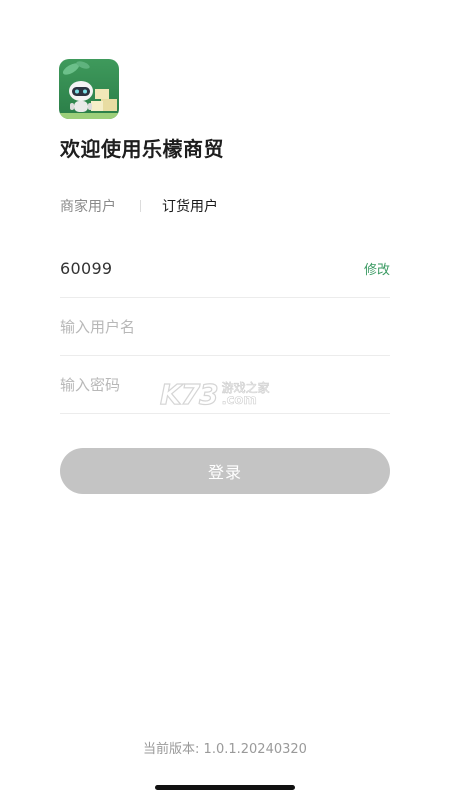 Image resolution: width=450 pixels, height=800 pixels. I want to click on tab-merchant-user: 商家用户, so click(88, 206).